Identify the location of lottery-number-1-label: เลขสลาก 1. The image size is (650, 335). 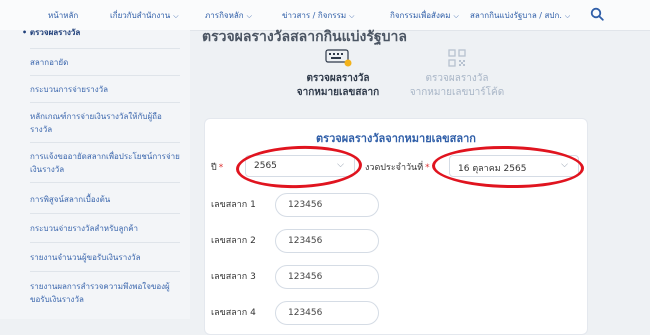
(233, 205).